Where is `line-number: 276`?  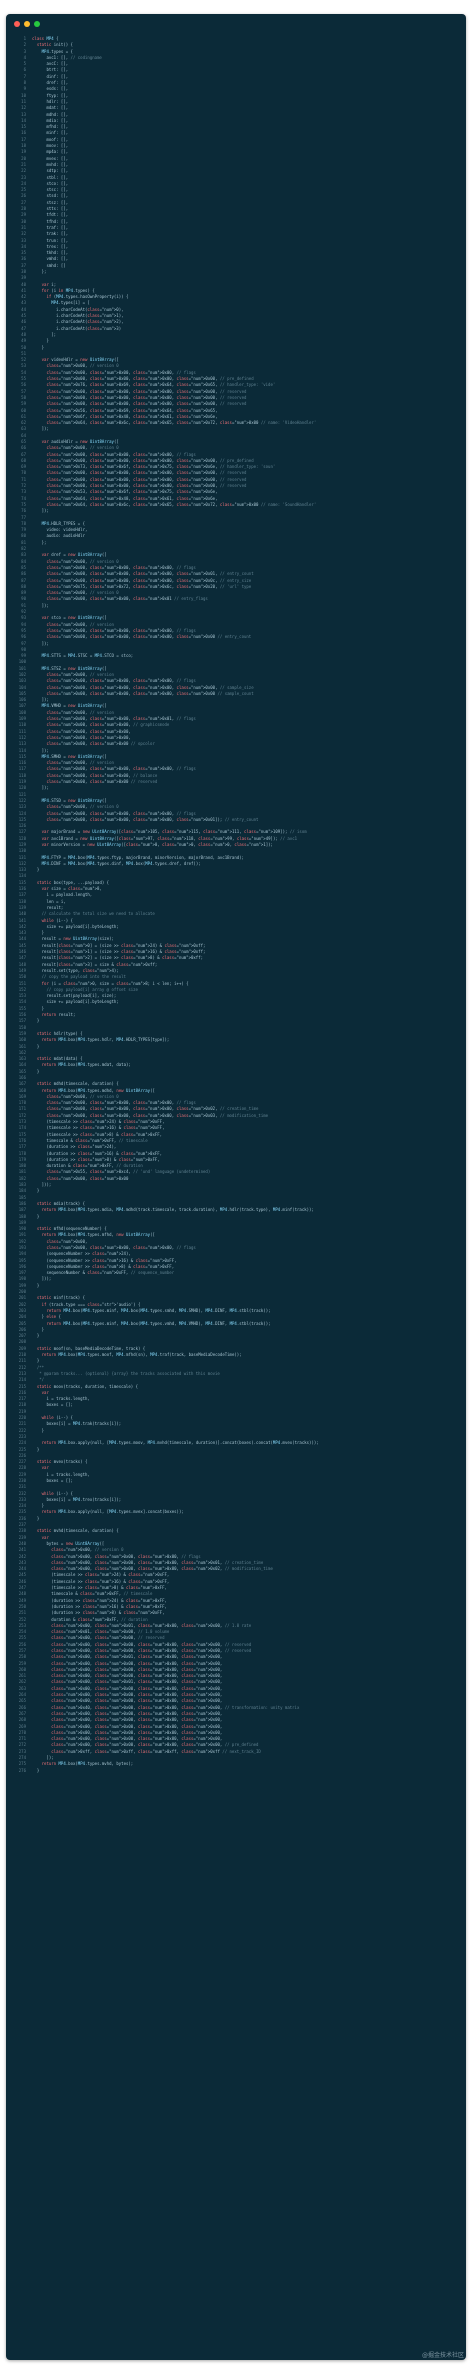 line-number: 276 is located at coordinates (22, 1770).